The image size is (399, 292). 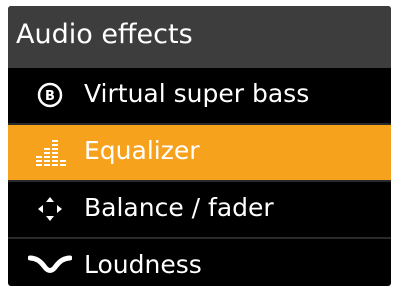 What do you see at coordinates (50, 266) in the screenshot?
I see `loudness-icon` at bounding box center [50, 266].